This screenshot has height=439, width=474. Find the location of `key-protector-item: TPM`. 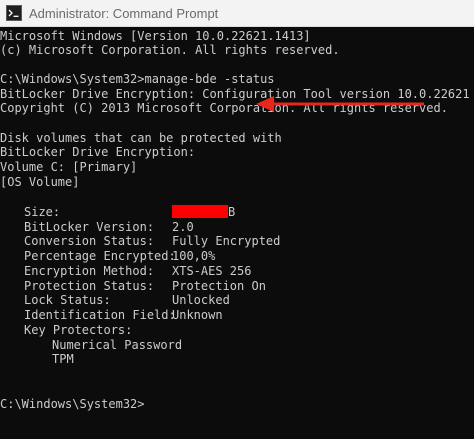

key-protector-item: TPM is located at coordinates (63, 359).